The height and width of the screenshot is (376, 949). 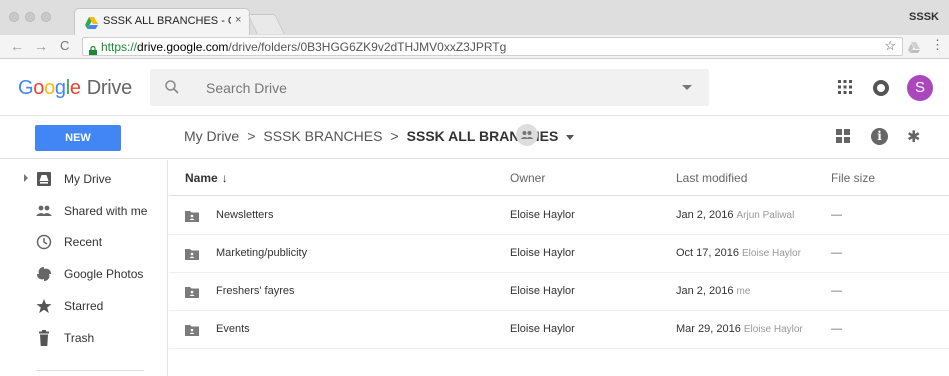 What do you see at coordinates (913, 137) in the screenshot?
I see `settings-gear-icon: ✱` at bounding box center [913, 137].